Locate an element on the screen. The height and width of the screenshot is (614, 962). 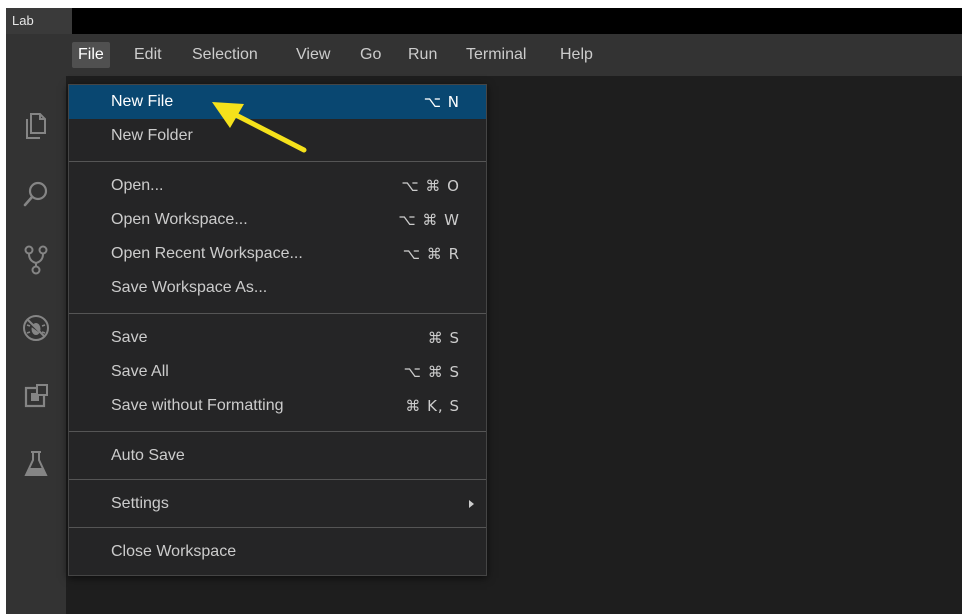
menu-item-label: Settings is located at coordinates (140, 503).